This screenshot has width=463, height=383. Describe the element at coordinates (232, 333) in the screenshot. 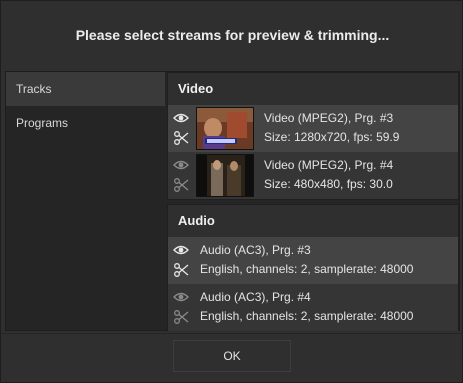

I see `footer-divider` at that location.